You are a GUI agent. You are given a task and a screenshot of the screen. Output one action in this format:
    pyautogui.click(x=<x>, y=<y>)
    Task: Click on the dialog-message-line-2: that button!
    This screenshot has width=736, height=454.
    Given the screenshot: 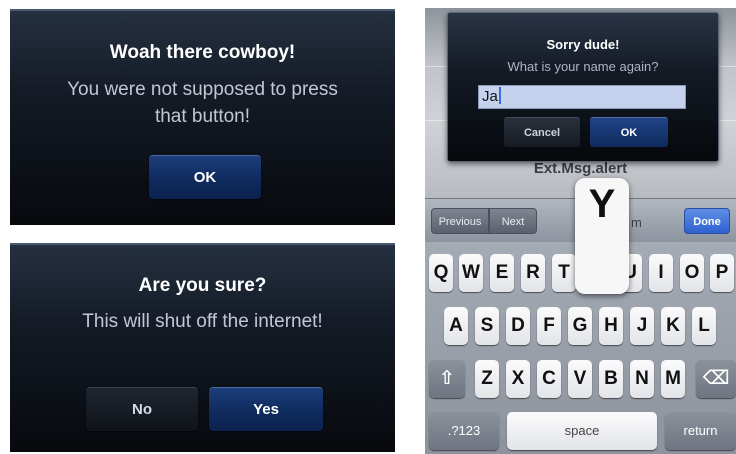 What is the action you would take?
    pyautogui.click(x=202, y=116)
    